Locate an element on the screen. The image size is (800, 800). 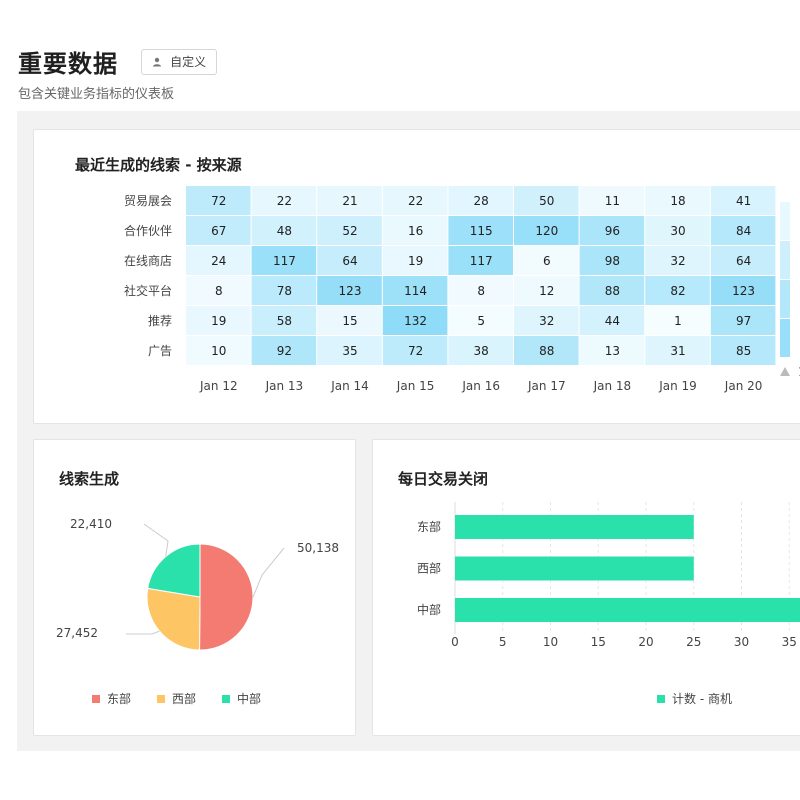
heatmap-cell-value: 16 is located at coordinates (415, 231).